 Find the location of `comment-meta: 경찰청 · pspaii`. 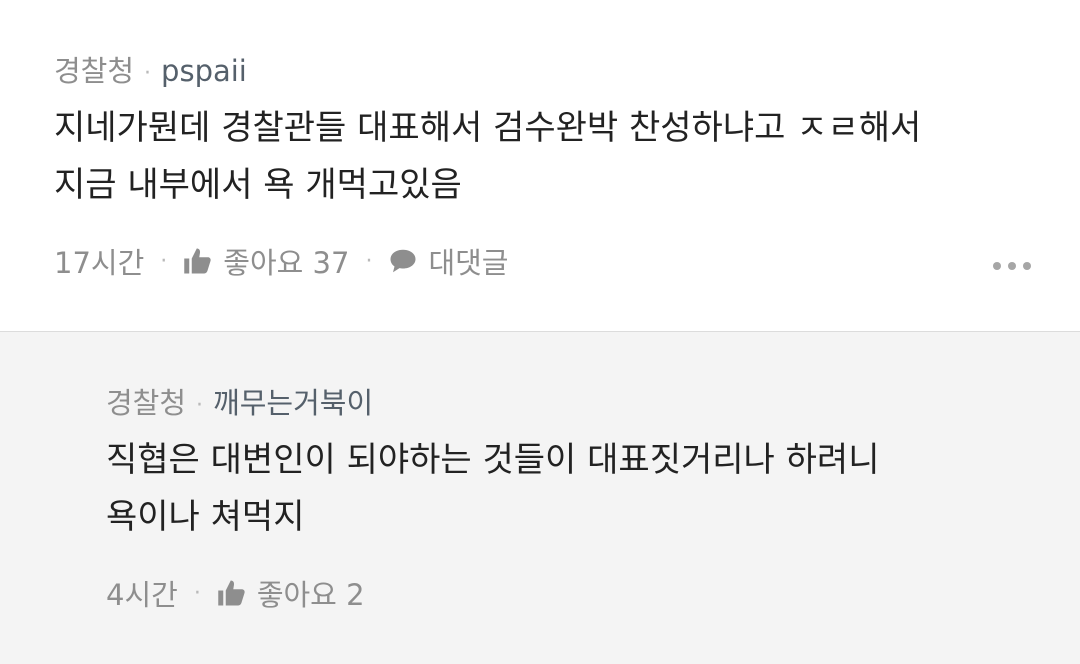

comment-meta: 경찰청 · pspaii is located at coordinates (150, 69).